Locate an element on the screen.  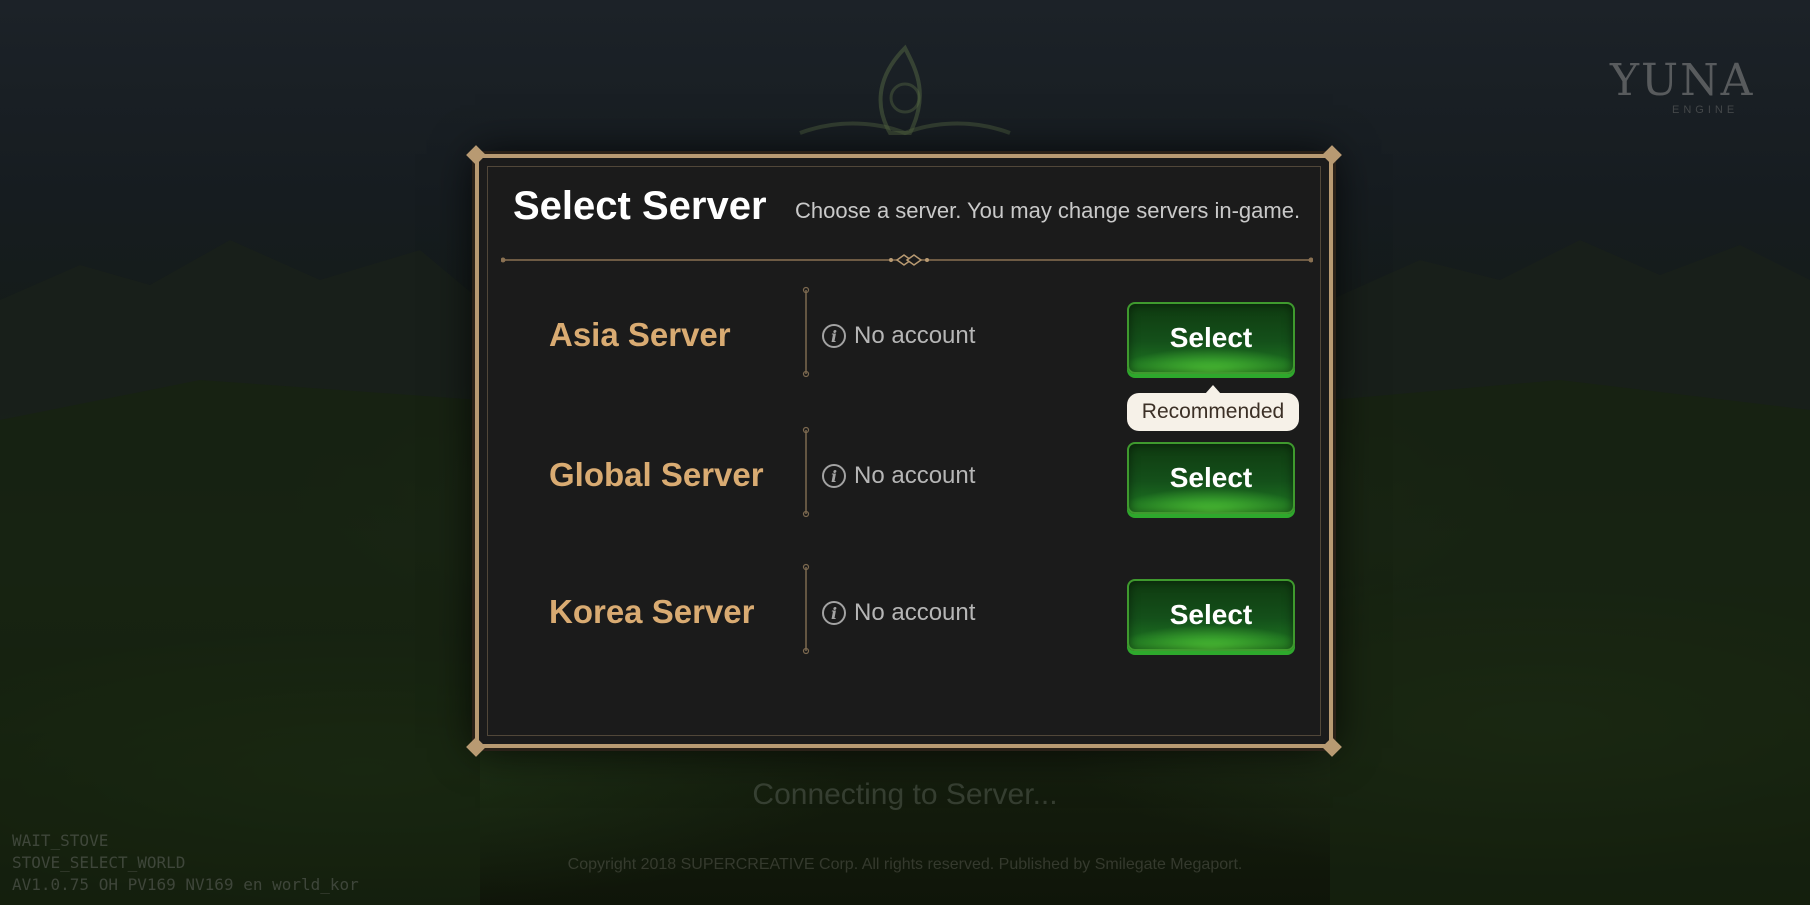
dialog-title: Select Server is located at coordinates (640, 206).